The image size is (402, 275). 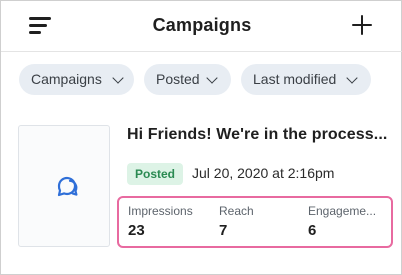 What do you see at coordinates (312, 230) in the screenshot?
I see `stat-value: 6` at bounding box center [312, 230].